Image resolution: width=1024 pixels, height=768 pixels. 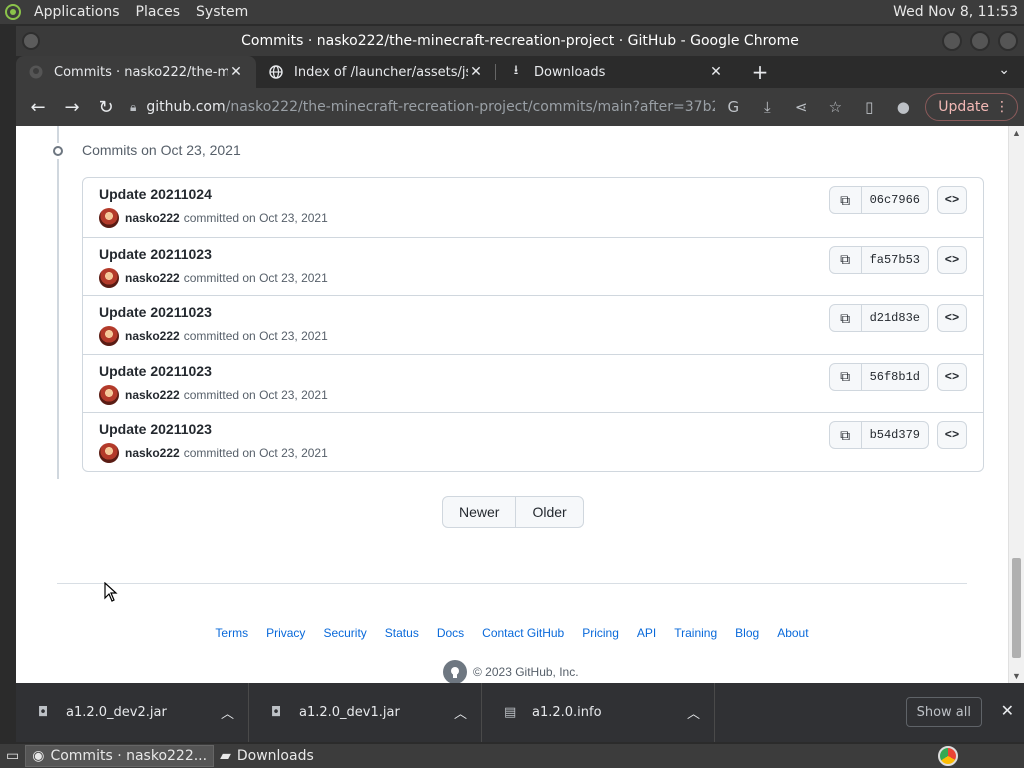 I want to click on commit-sha-link: 56f8b1d, so click(x=895, y=377).